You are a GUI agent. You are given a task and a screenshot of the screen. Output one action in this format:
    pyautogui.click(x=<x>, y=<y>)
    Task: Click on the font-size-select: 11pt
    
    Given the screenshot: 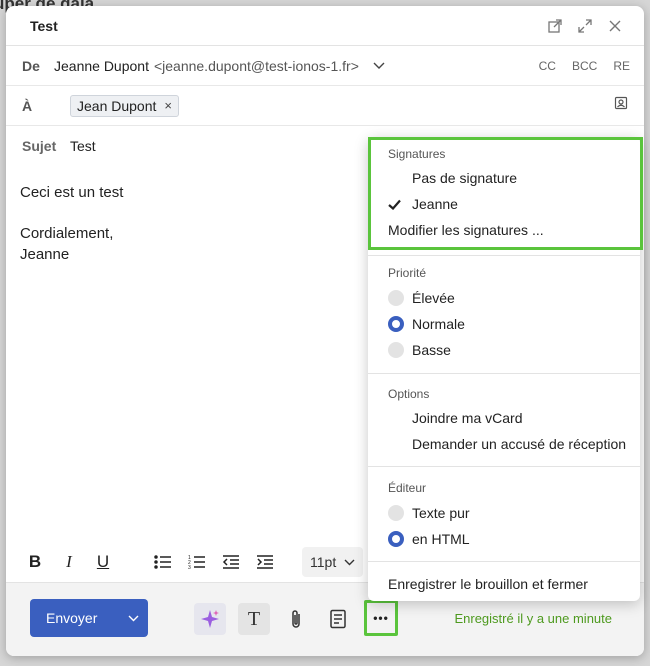 What is the action you would take?
    pyautogui.click(x=333, y=562)
    